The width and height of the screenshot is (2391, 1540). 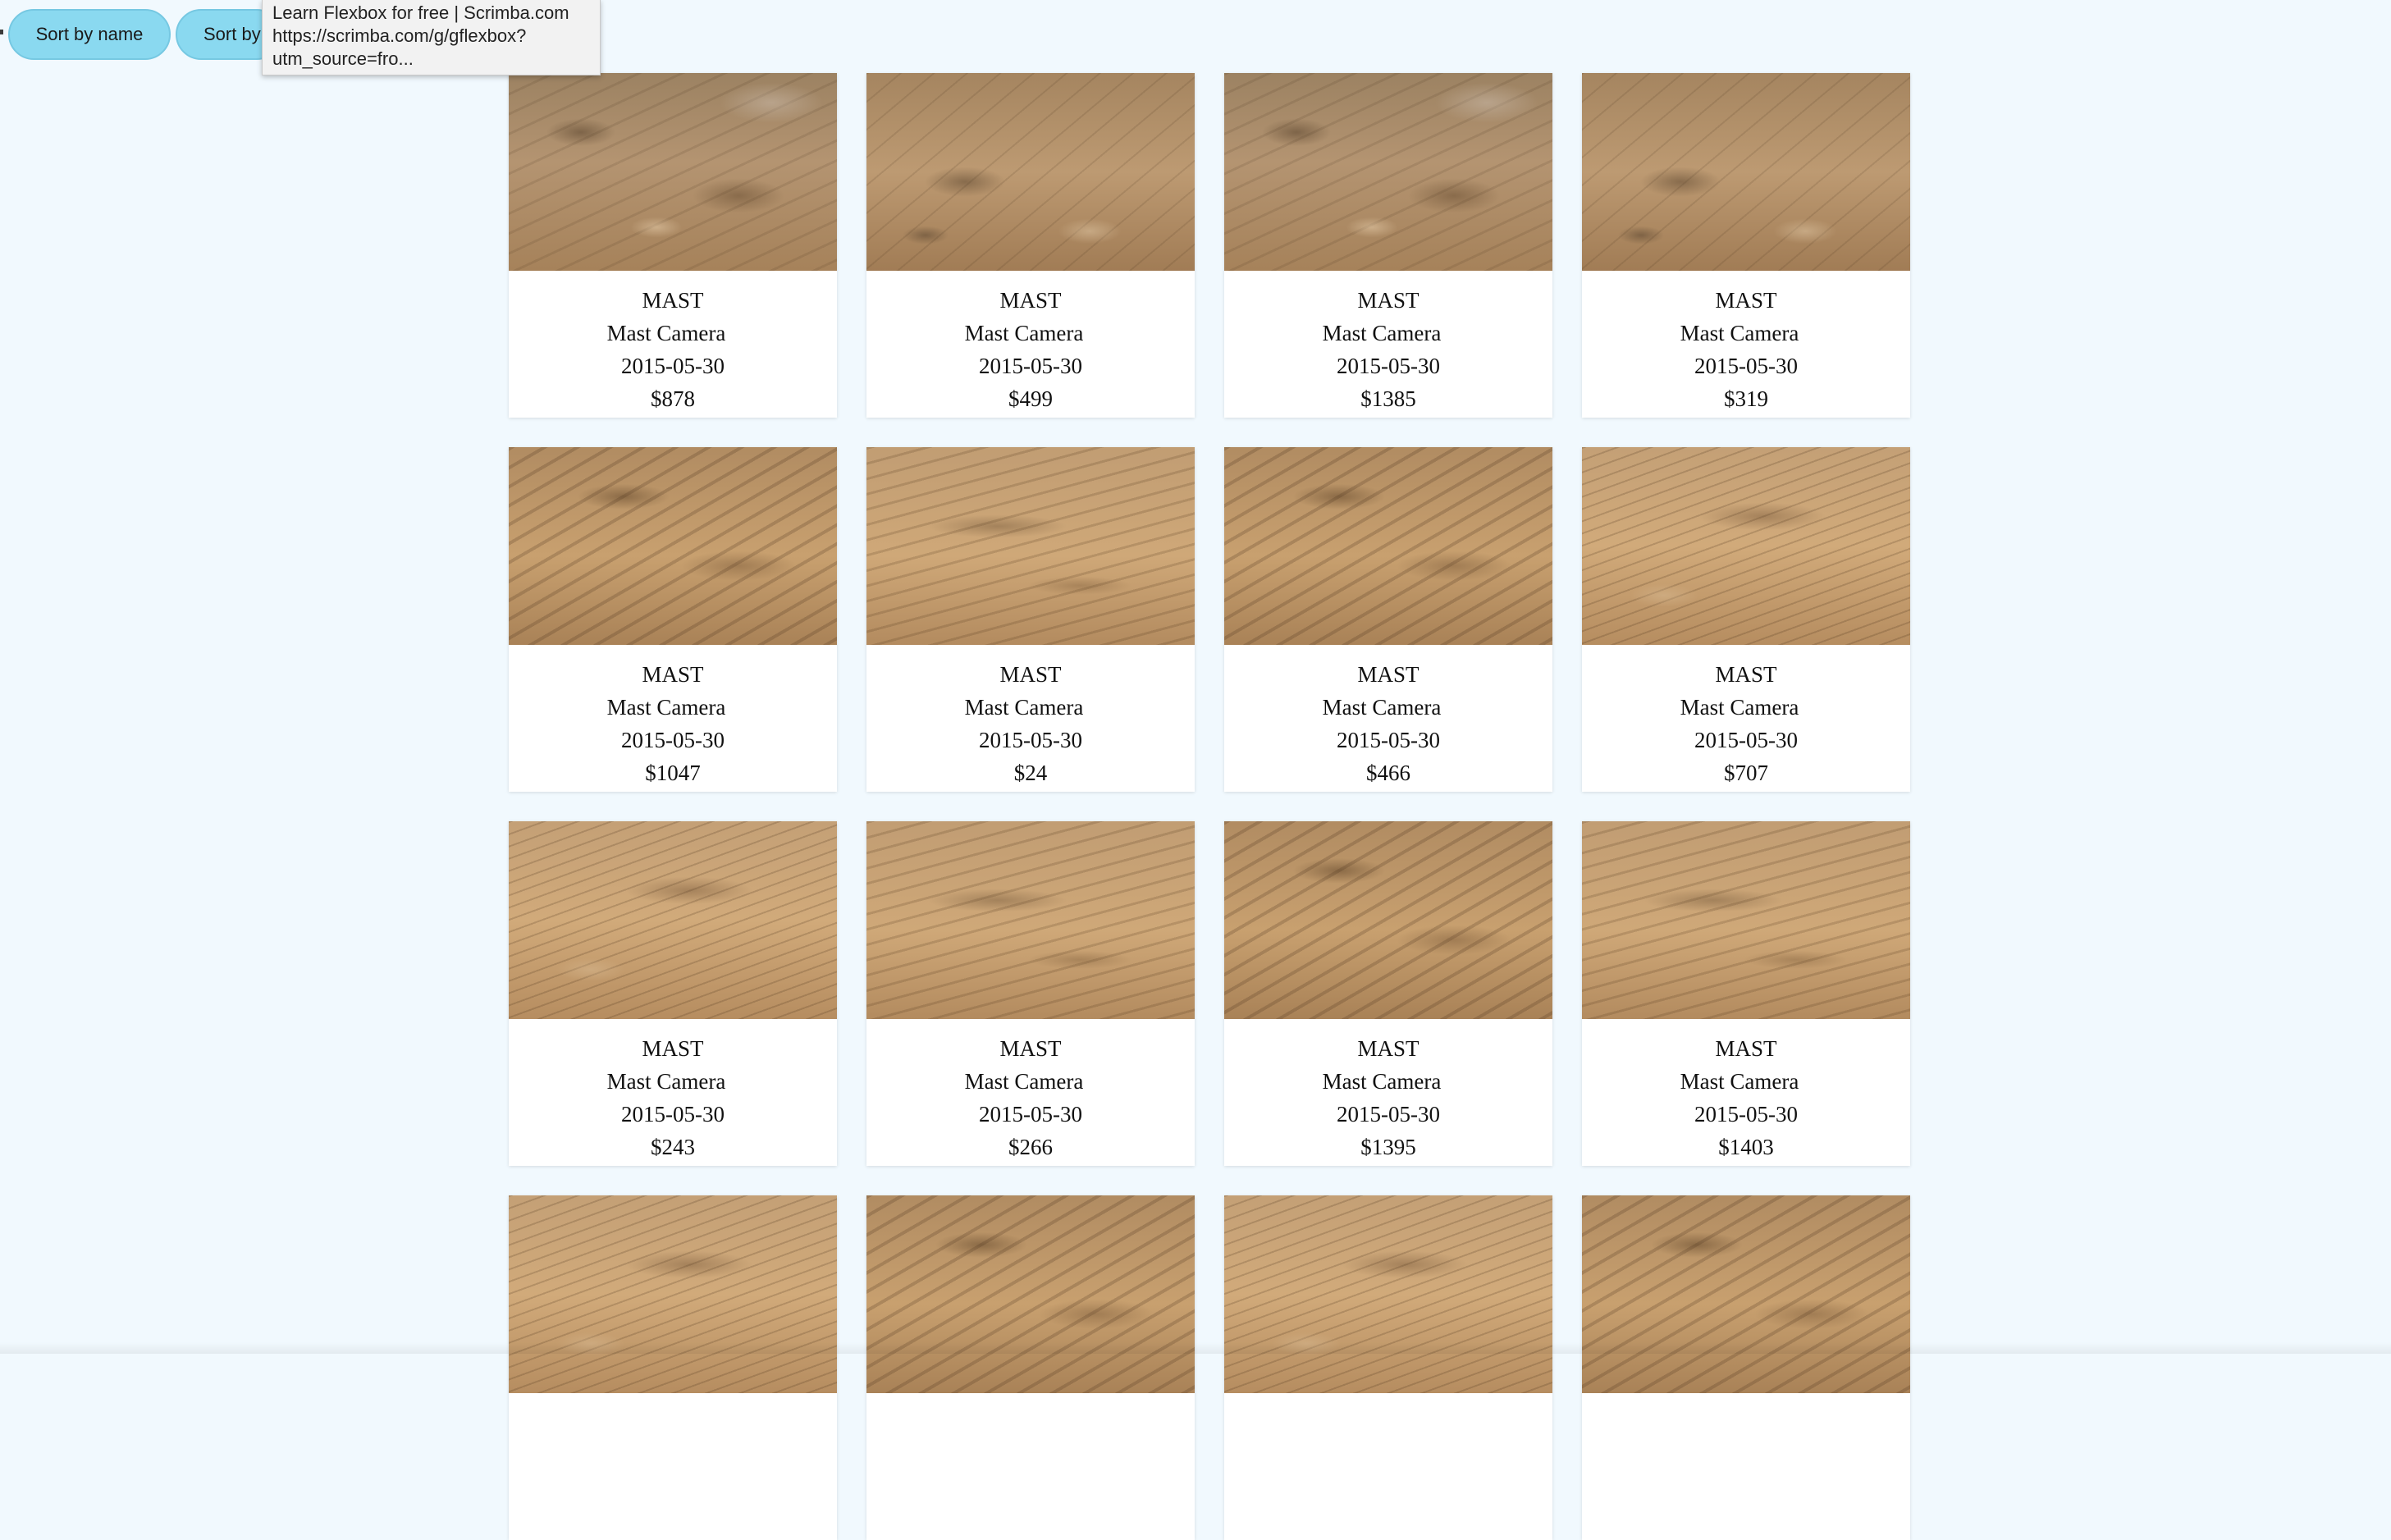 I want to click on photo-card: MAST Mast Camera 2015-05-30 $319, so click(x=1746, y=245).